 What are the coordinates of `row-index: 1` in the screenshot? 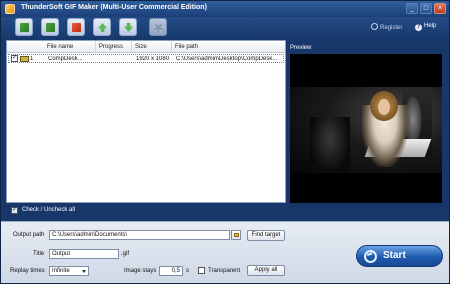 It's located at (32, 59).